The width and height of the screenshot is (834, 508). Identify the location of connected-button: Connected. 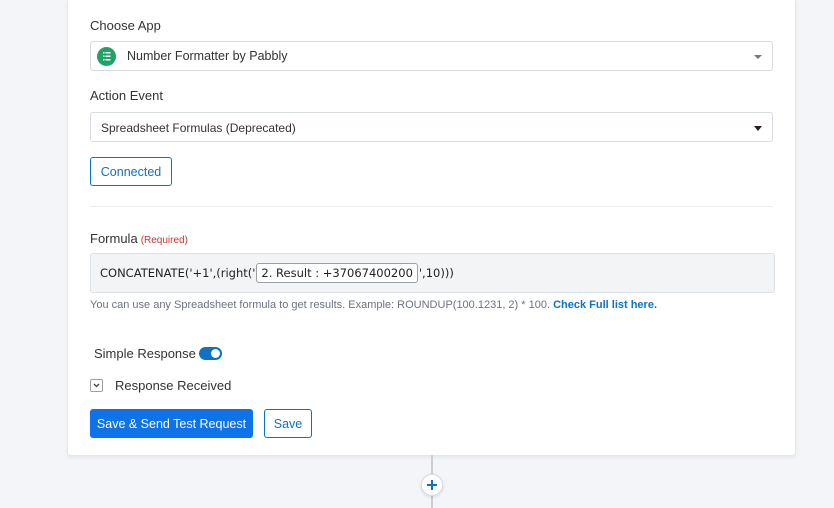
(131, 171).